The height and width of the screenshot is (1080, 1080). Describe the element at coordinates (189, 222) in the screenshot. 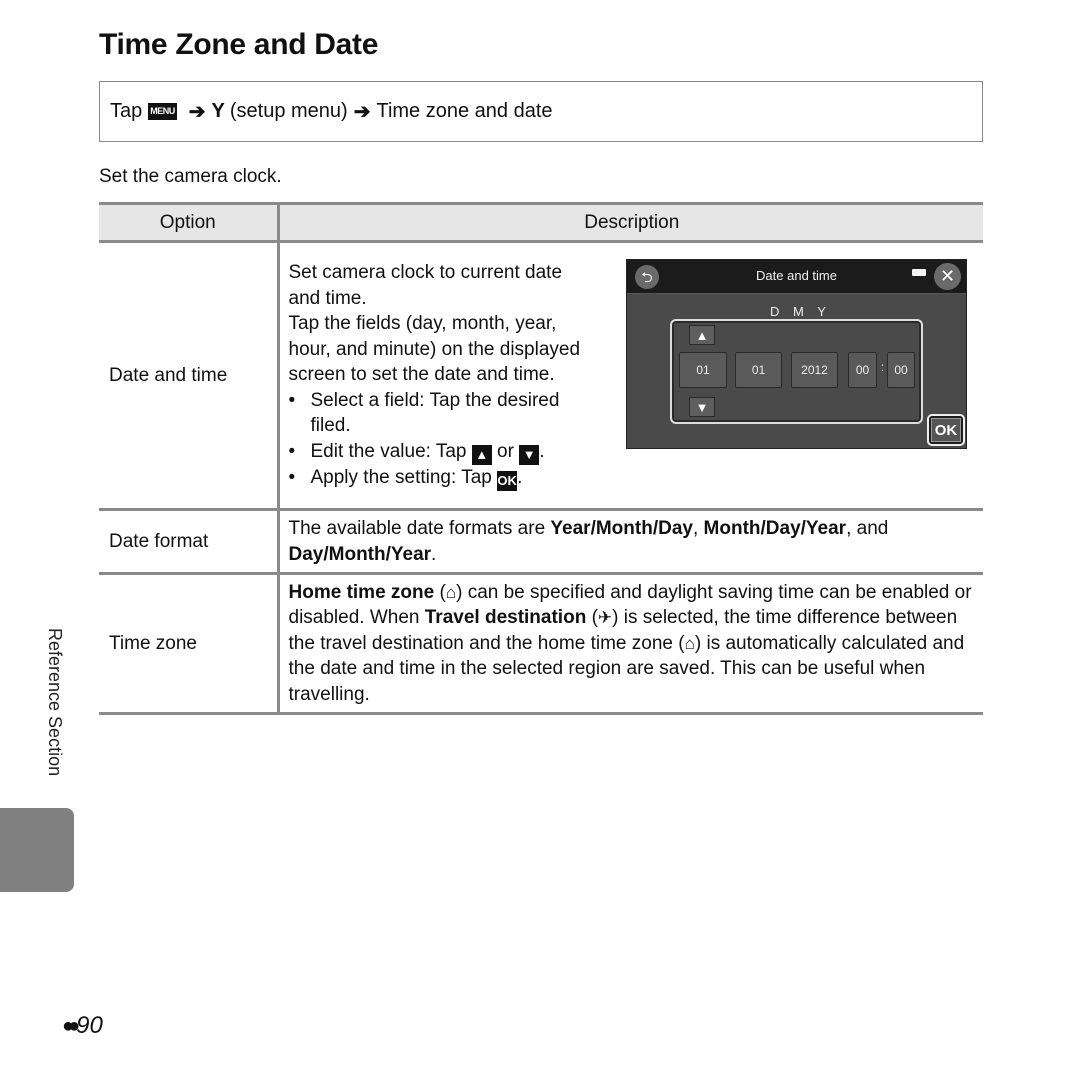

I see `header-option: Option` at that location.